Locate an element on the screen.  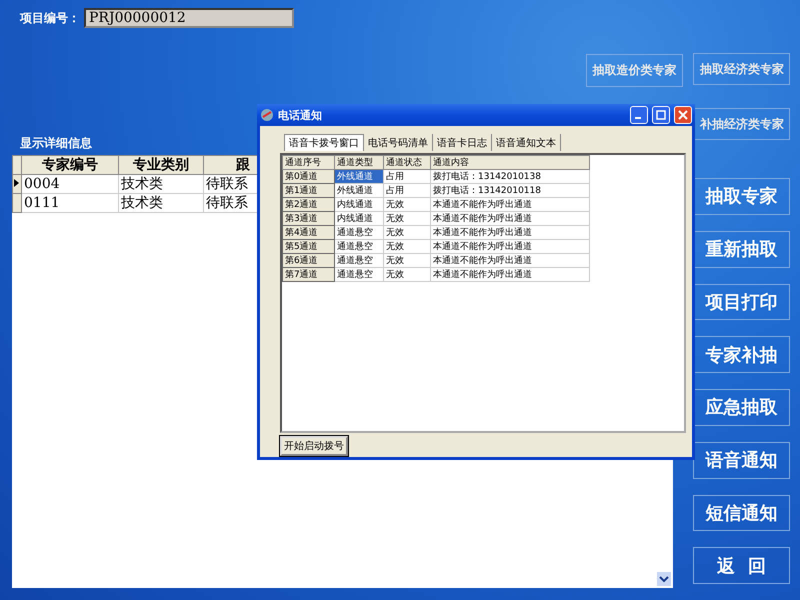
current-row-icon is located at coordinates (16, 182).